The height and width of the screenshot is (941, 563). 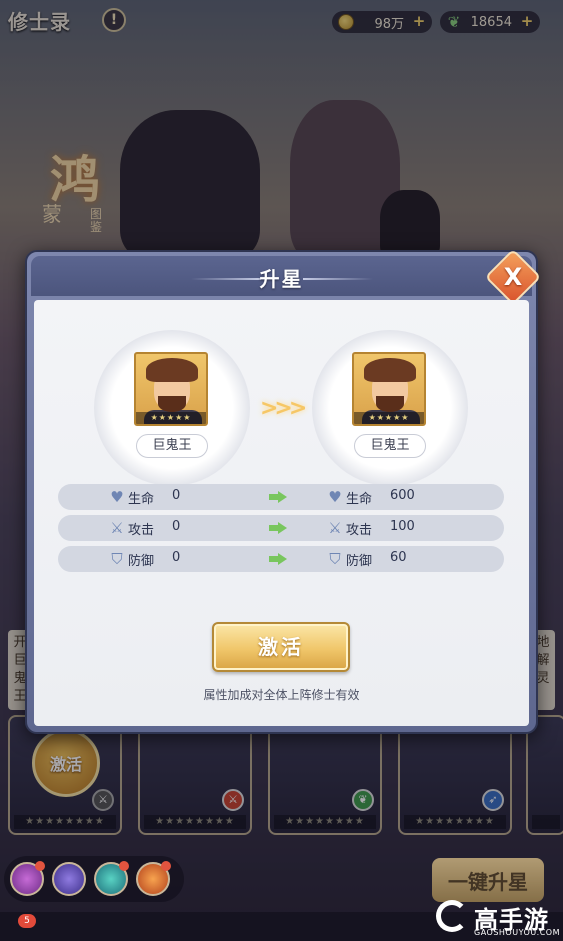 What do you see at coordinates (283, 408) in the screenshot?
I see `upgrade-arrows-icon: >>>` at bounding box center [283, 408].